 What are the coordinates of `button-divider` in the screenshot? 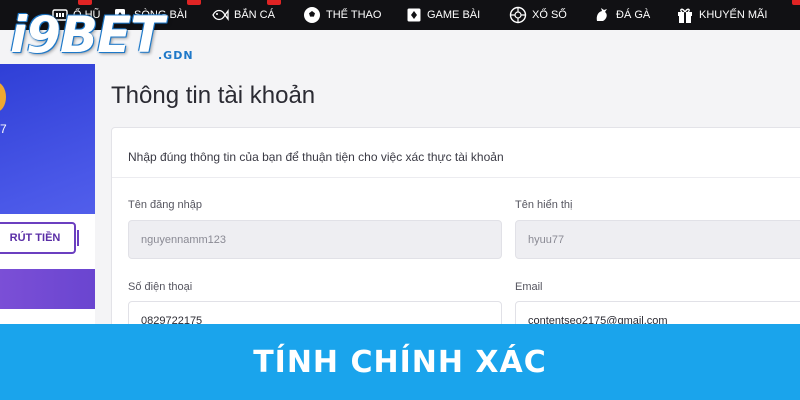 It's located at (78, 238).